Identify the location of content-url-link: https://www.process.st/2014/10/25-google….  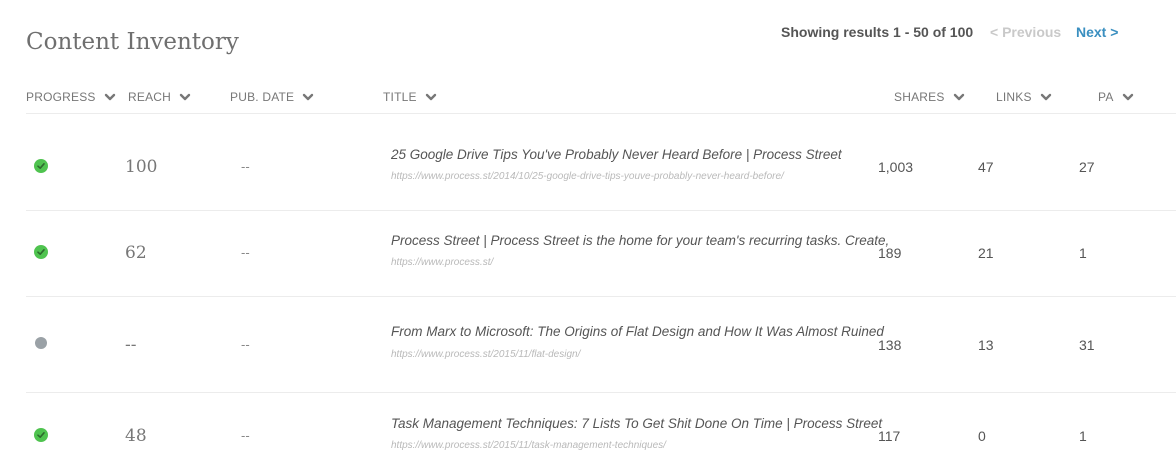
(587, 176).